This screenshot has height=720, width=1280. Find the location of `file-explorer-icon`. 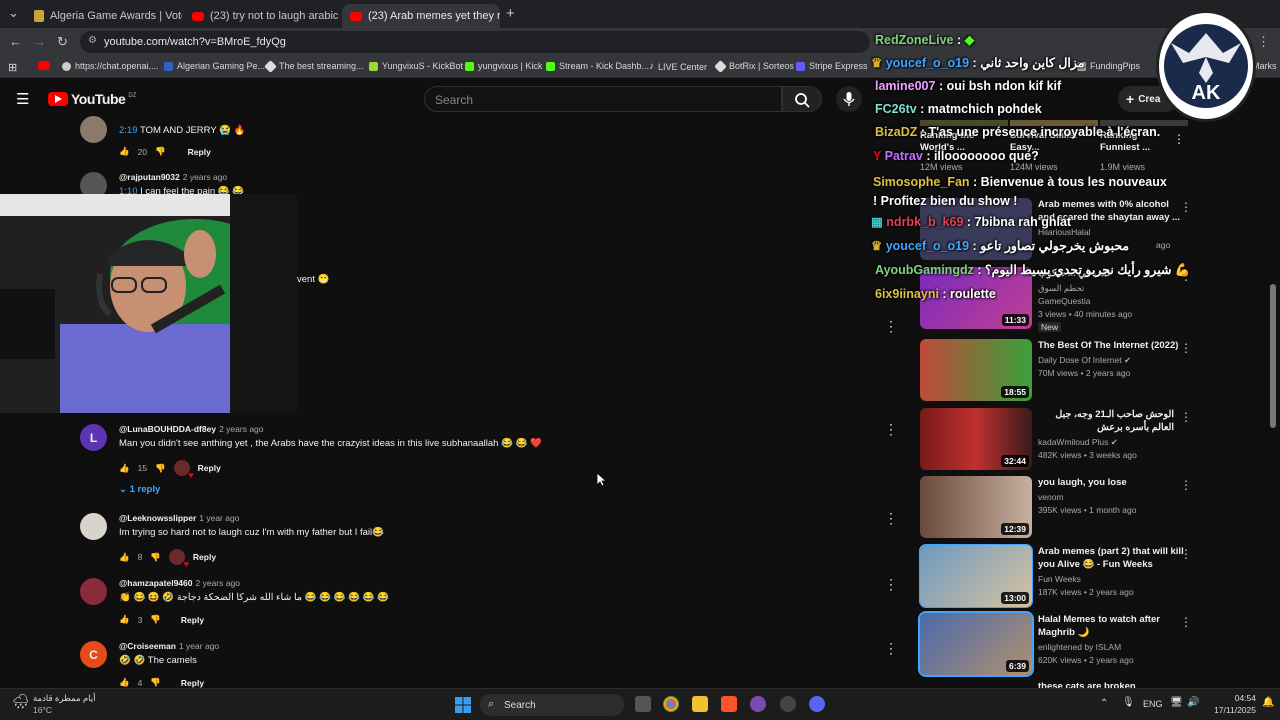

file-explorer-icon is located at coordinates (700, 704).